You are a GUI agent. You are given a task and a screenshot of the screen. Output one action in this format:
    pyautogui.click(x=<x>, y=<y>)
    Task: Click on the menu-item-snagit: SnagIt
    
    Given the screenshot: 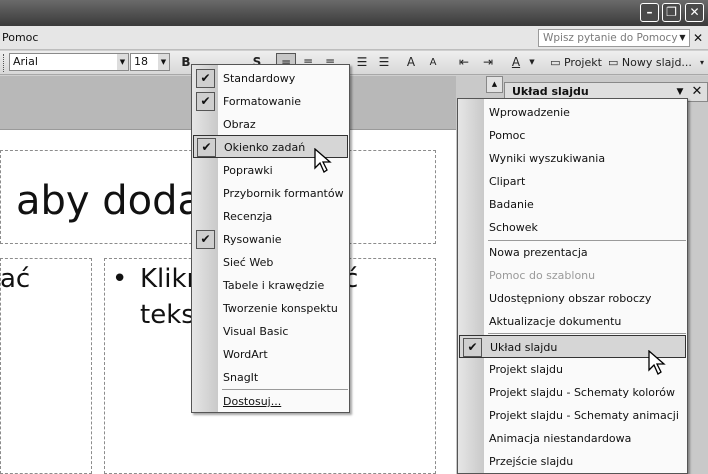 What is the action you would take?
    pyautogui.click(x=270, y=377)
    